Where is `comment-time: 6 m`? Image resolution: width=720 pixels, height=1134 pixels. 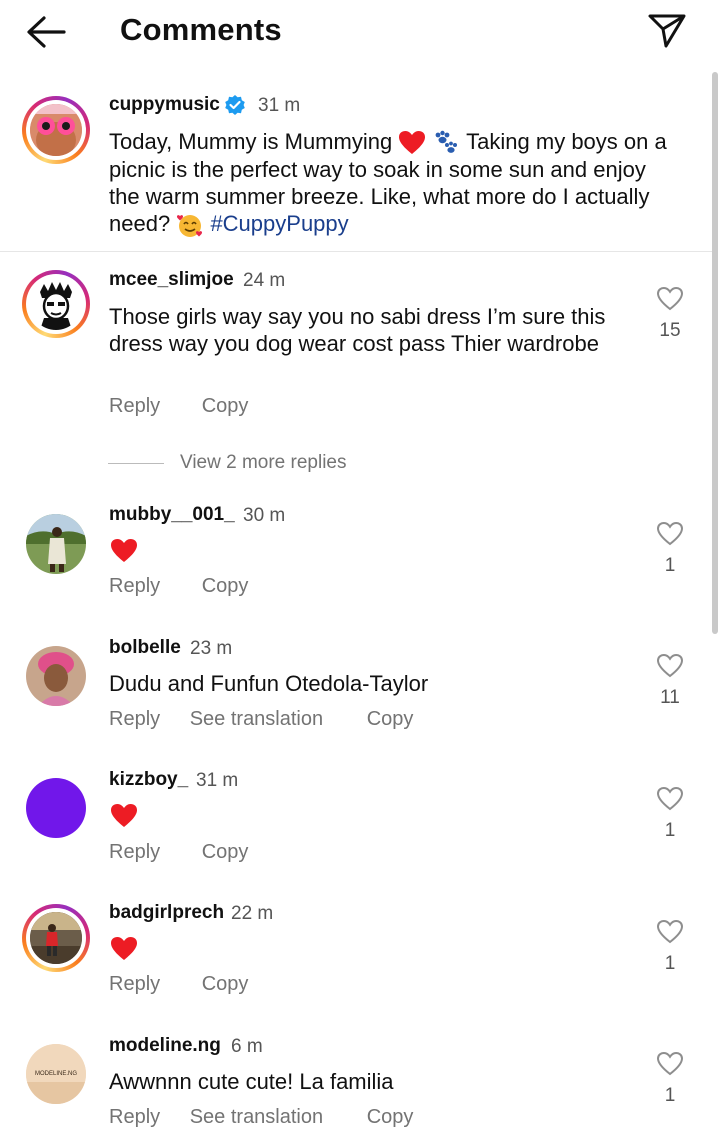 comment-time: 6 m is located at coordinates (247, 1046).